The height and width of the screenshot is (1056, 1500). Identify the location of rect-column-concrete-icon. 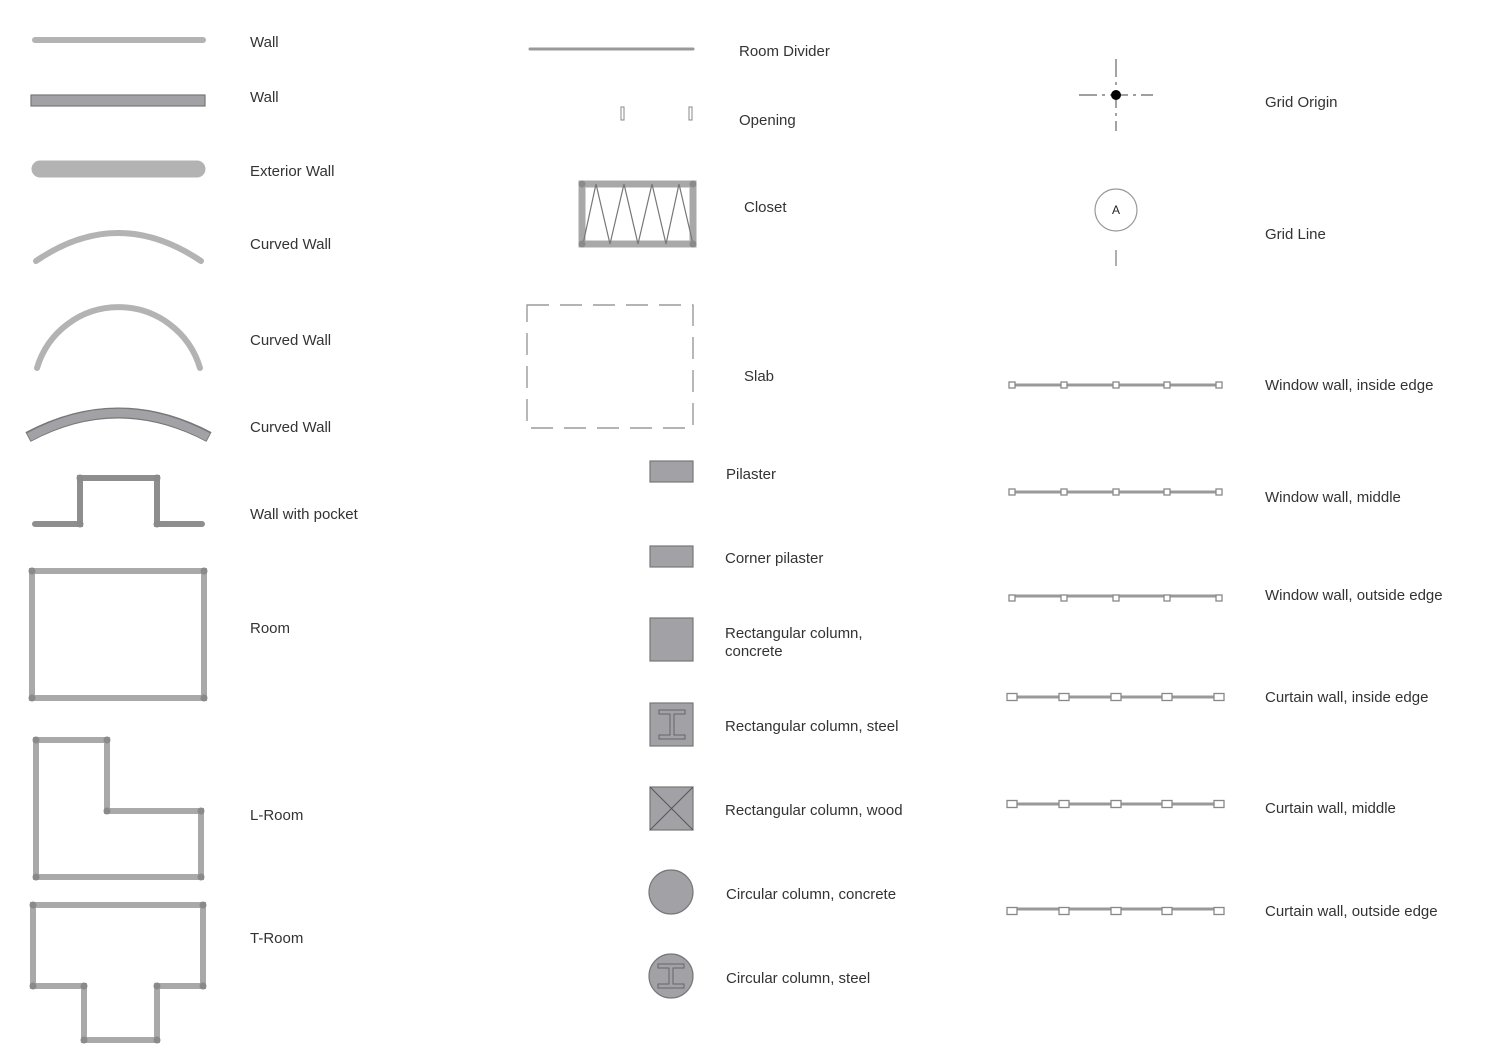
(671, 639).